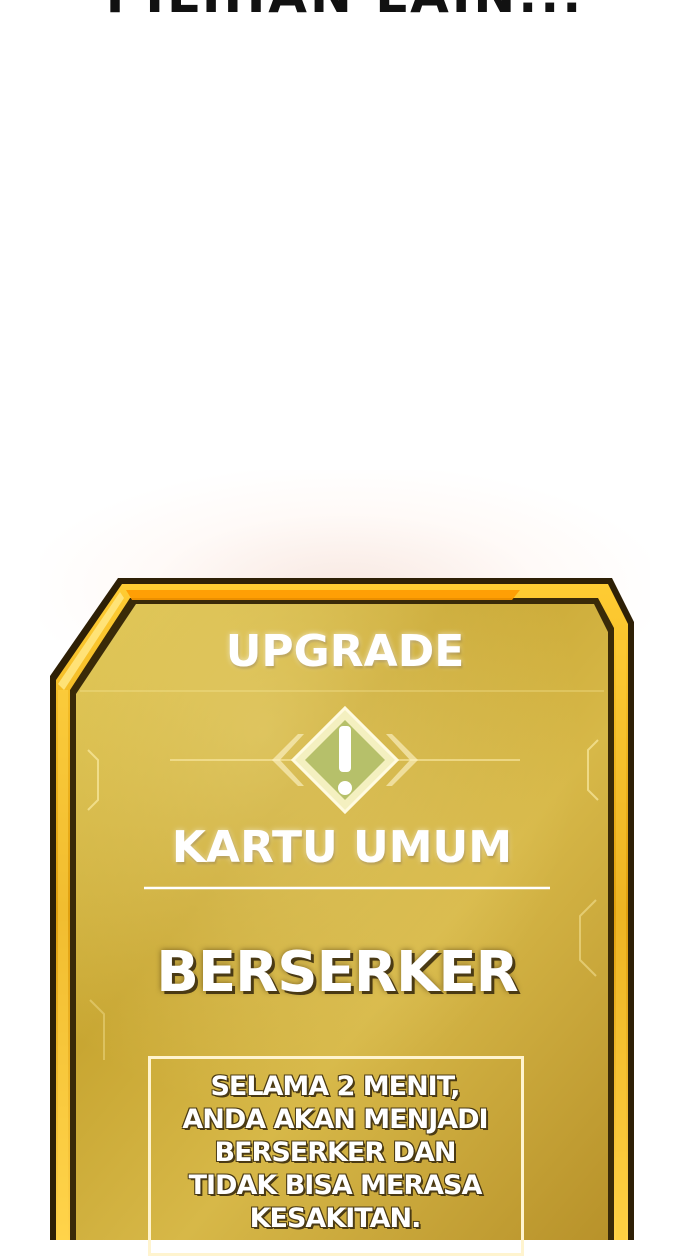 The width and height of the screenshot is (690, 1256). Describe the element at coordinates (335, 1086) in the screenshot. I see `description-line: SELAMA 2 MENIT,` at that location.